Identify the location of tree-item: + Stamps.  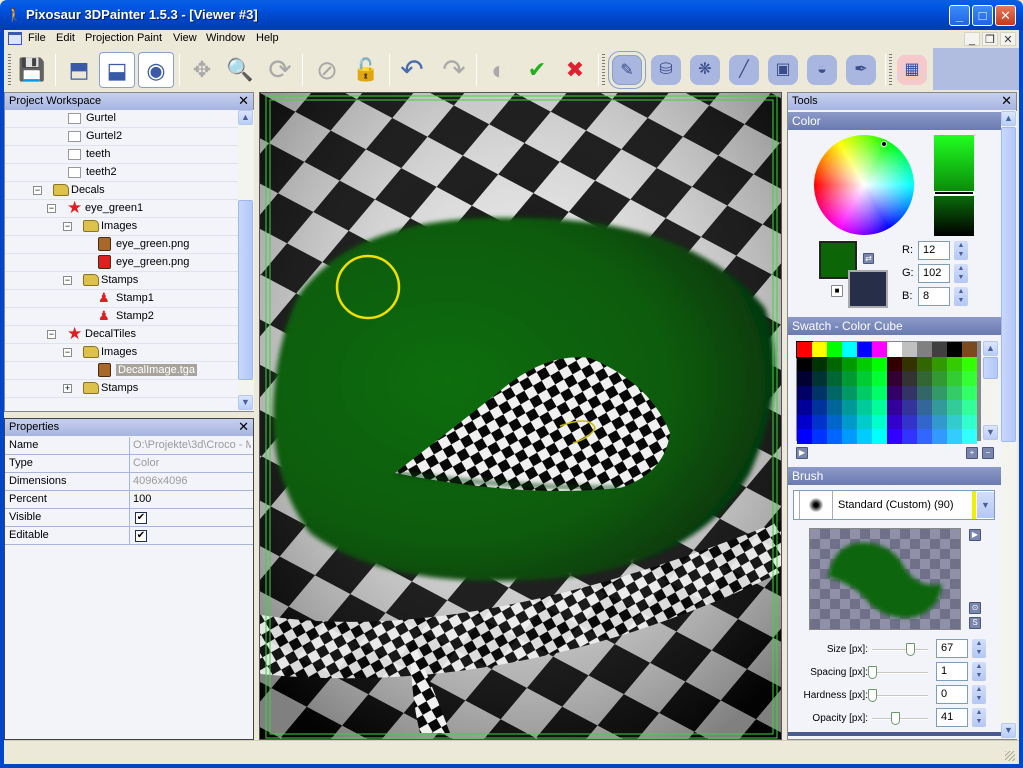
(121, 389).